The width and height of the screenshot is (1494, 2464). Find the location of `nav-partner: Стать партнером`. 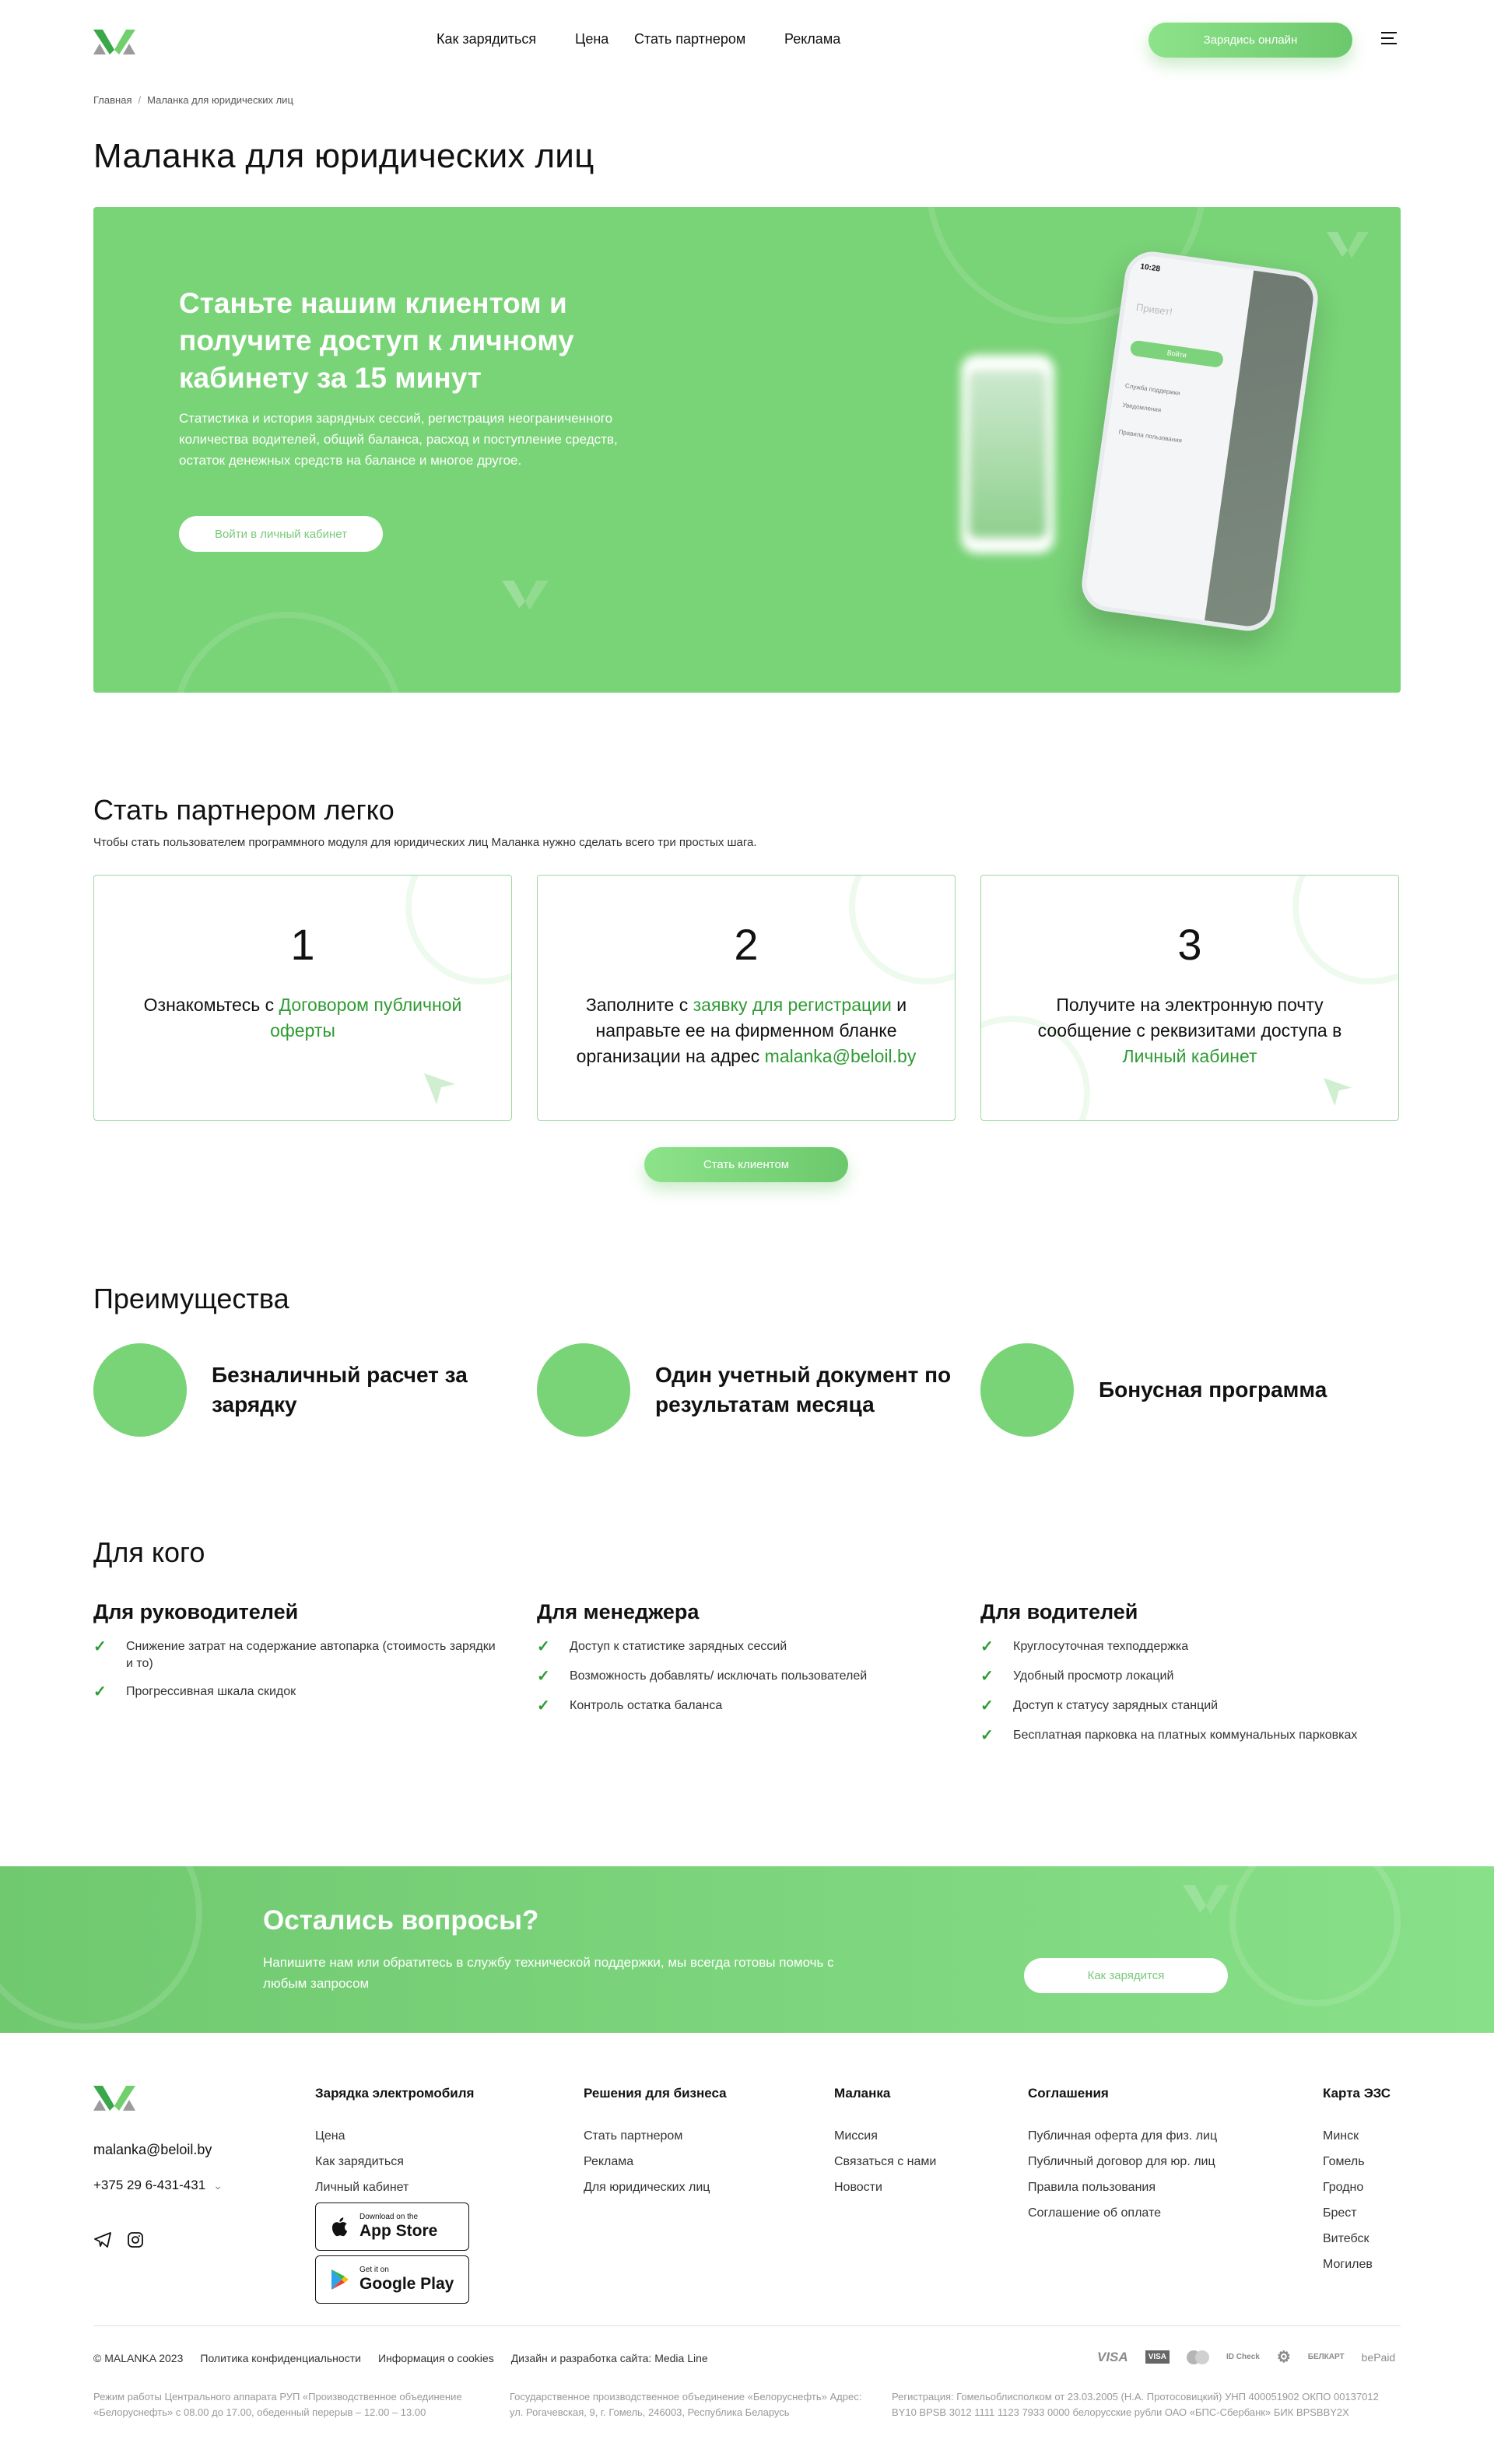

nav-partner: Стать партнером is located at coordinates (689, 39).